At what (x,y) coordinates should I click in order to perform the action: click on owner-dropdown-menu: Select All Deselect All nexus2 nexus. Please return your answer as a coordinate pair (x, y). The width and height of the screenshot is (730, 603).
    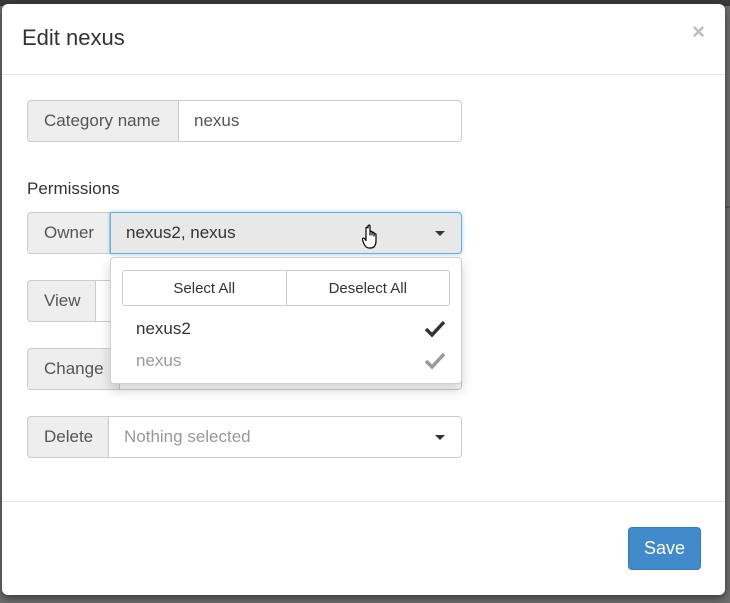
    Looking at the image, I should click on (286, 320).